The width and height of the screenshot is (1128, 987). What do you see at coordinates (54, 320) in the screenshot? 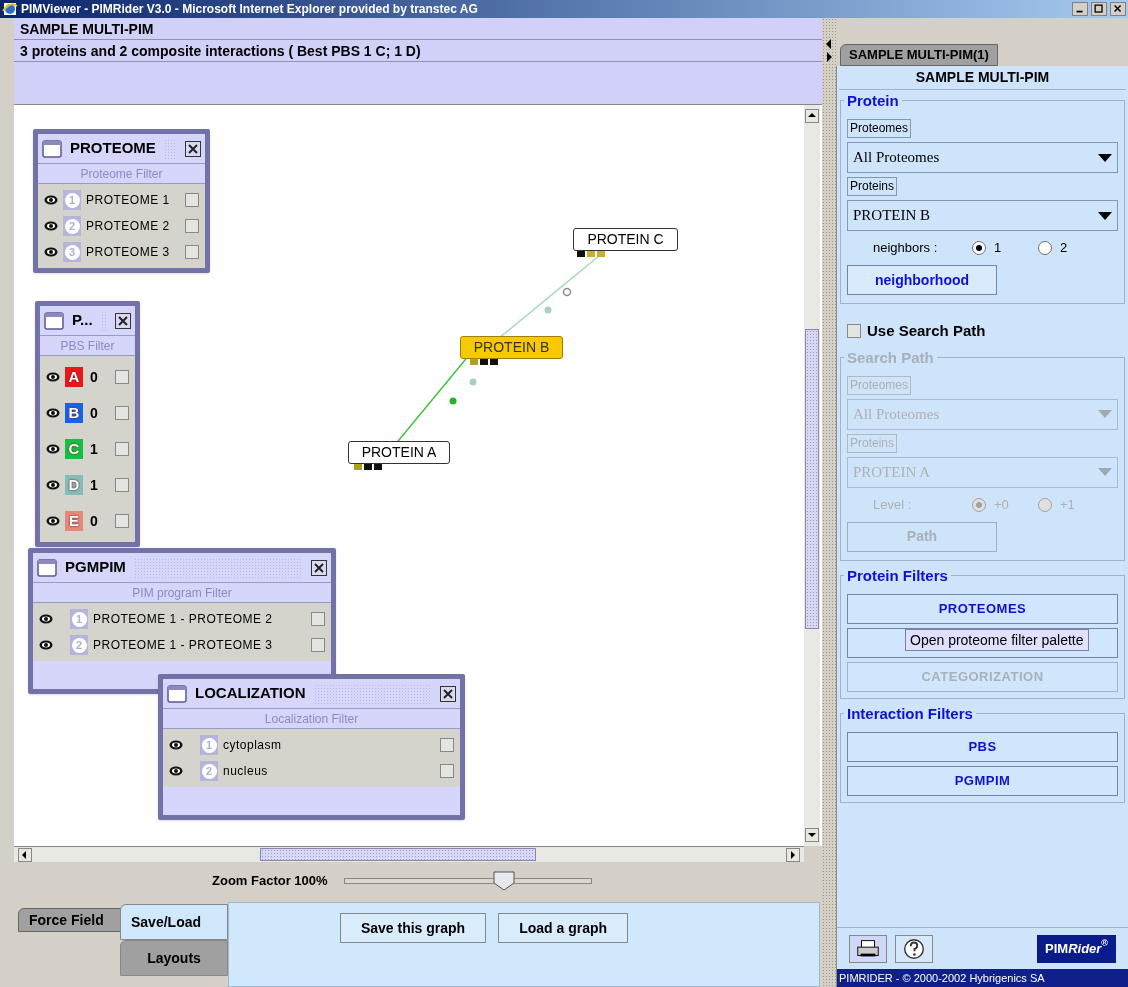
I see `window-icon` at bounding box center [54, 320].